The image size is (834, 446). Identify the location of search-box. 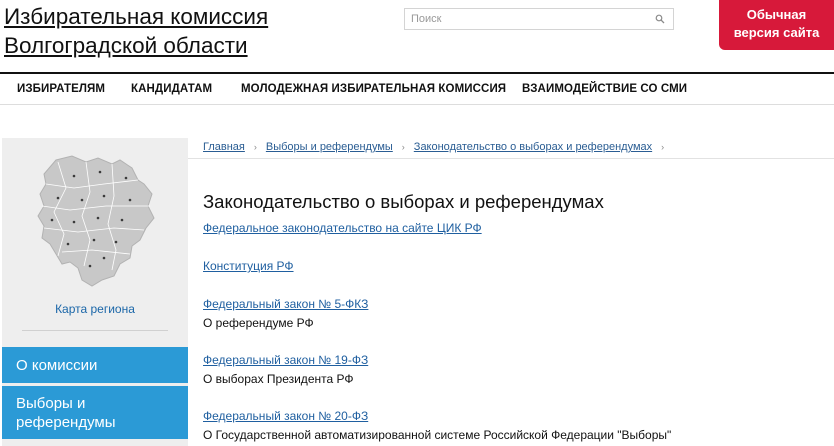
(539, 19).